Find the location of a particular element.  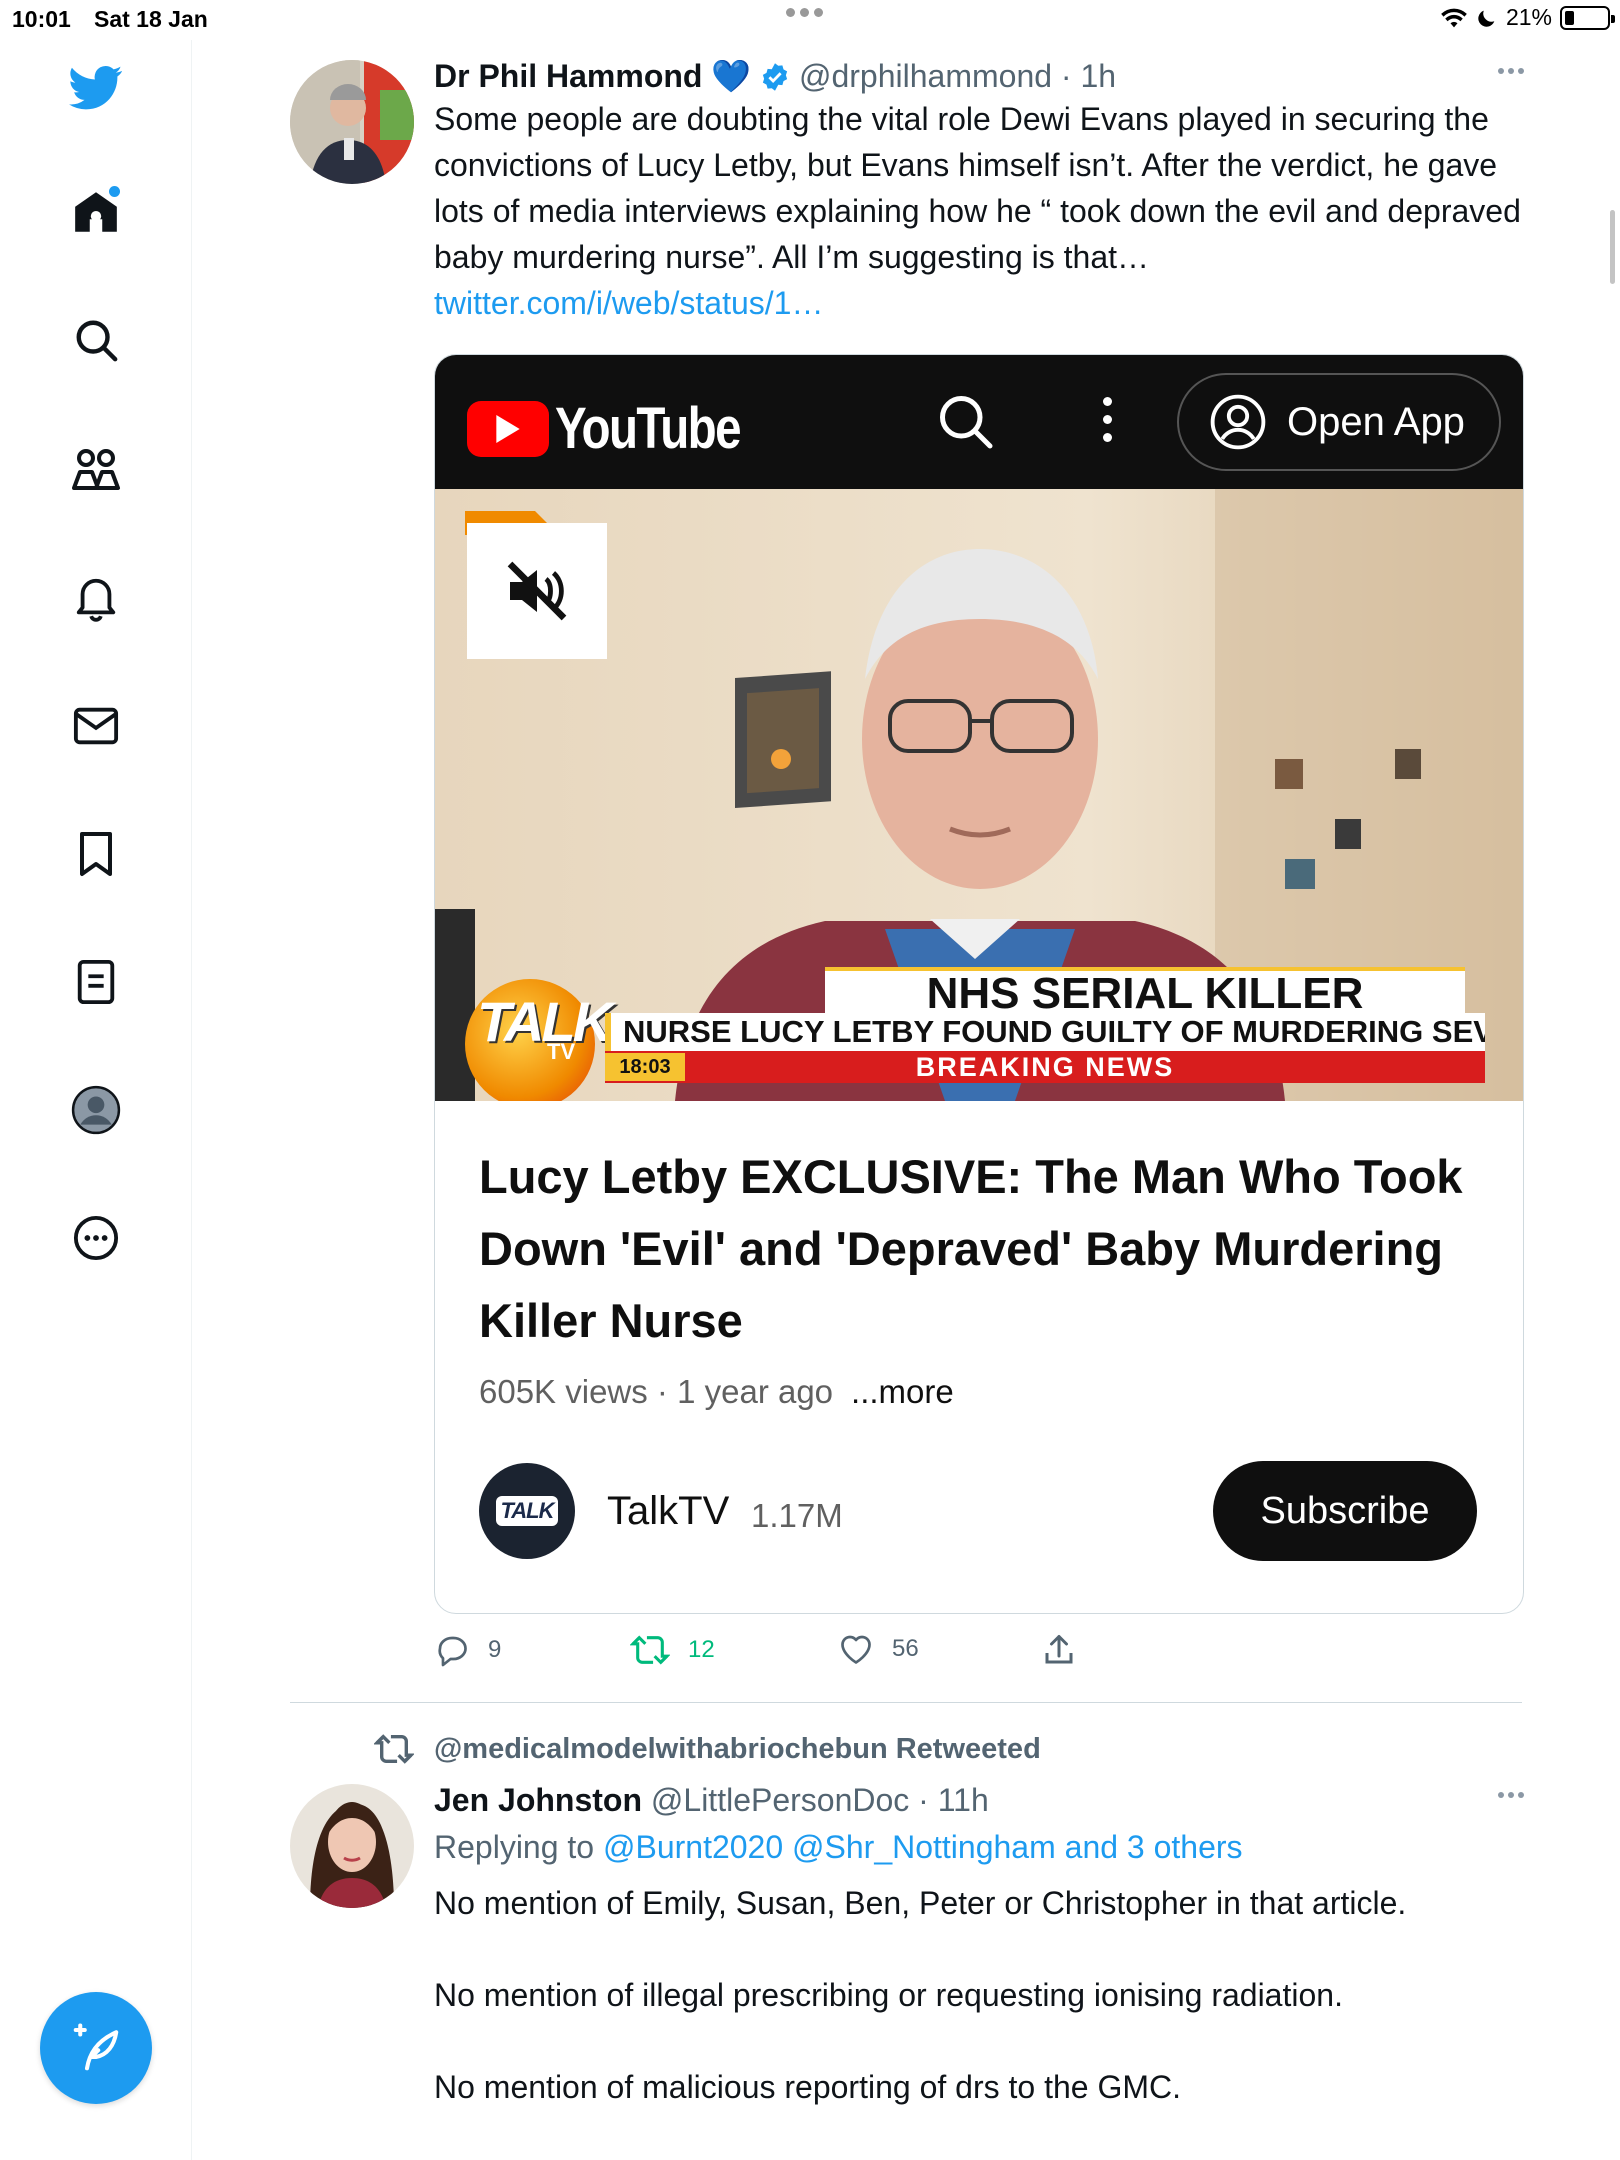

unmute-button is located at coordinates (537, 591).